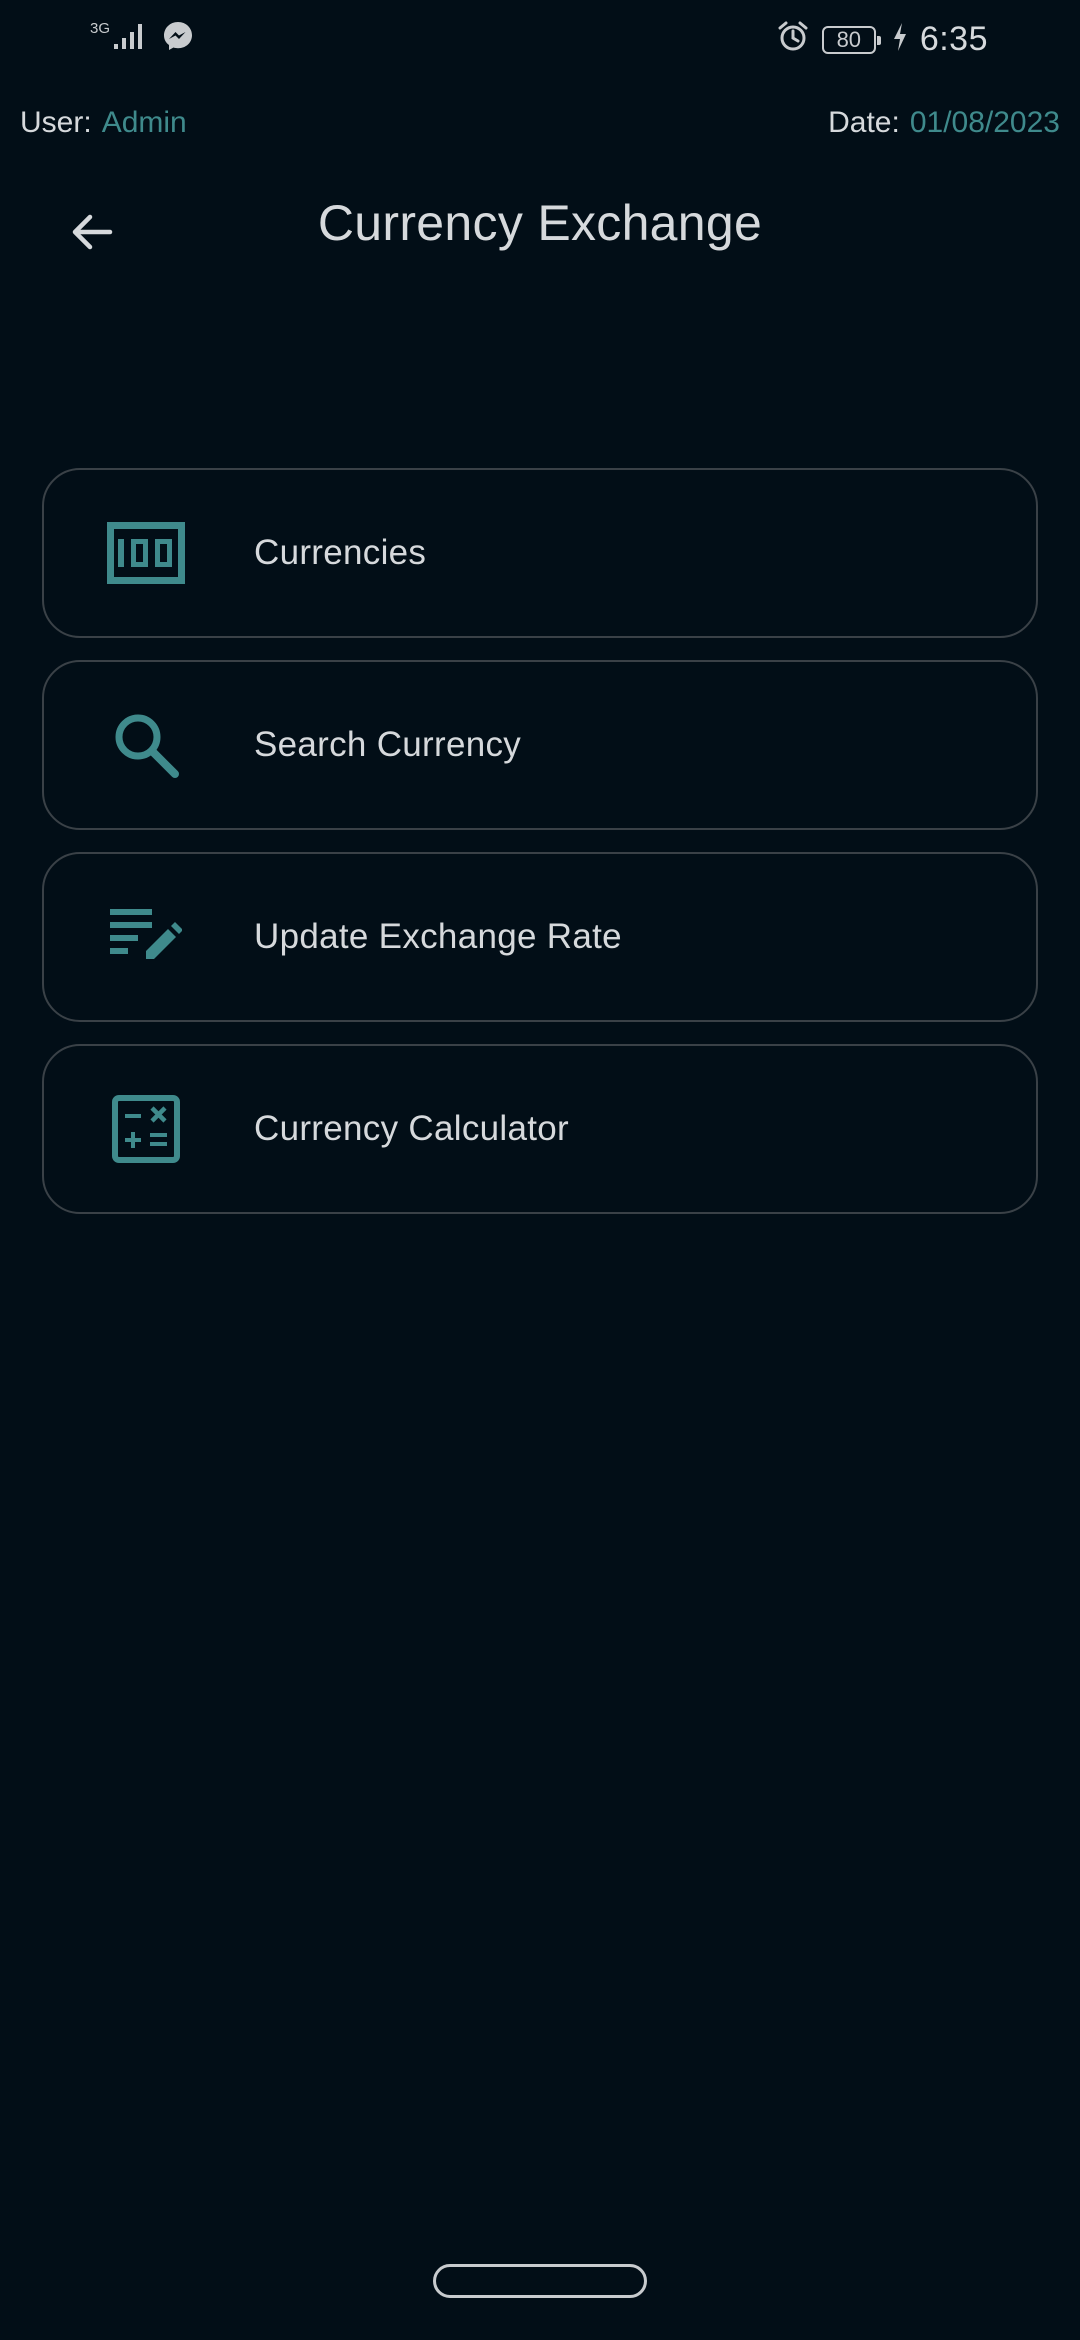  Describe the element at coordinates (100, 28) in the screenshot. I see `network-type: 3G` at that location.